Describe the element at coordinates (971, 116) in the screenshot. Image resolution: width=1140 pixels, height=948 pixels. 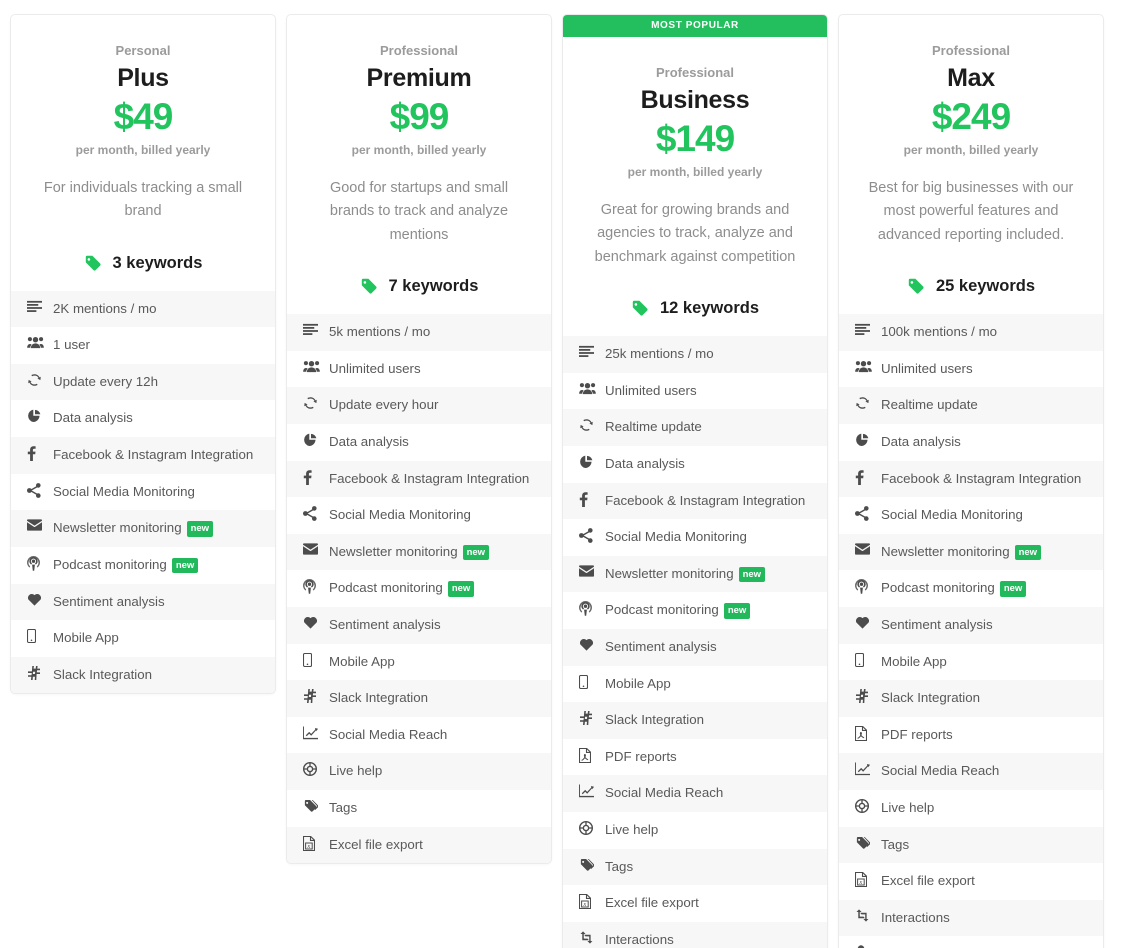
I see `plan-price: $249` at that location.